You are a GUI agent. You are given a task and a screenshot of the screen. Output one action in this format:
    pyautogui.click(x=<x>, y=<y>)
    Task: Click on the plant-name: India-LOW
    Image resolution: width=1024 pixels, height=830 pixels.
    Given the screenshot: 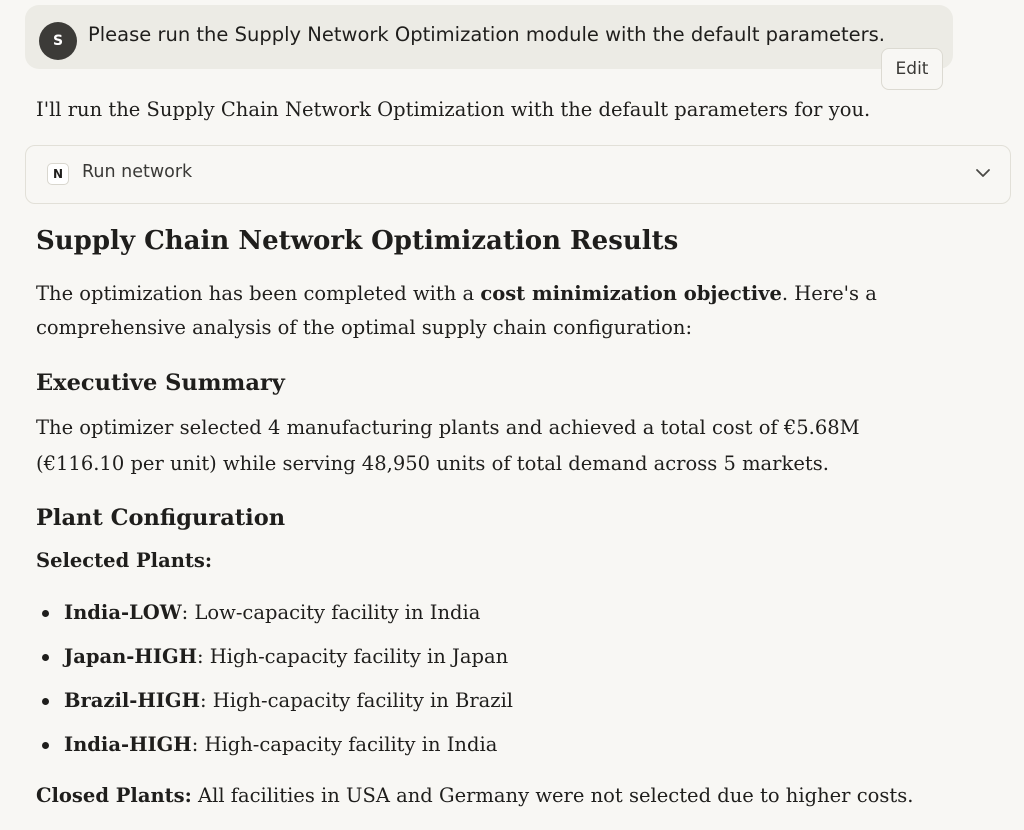 What is the action you would take?
    pyautogui.click(x=123, y=612)
    